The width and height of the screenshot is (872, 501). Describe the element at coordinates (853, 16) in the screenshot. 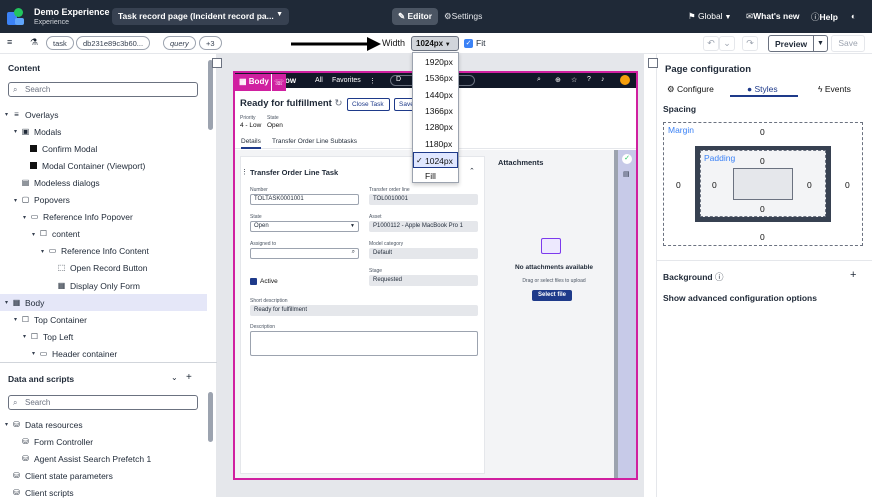

I see `contrast-icon: ◐` at that location.